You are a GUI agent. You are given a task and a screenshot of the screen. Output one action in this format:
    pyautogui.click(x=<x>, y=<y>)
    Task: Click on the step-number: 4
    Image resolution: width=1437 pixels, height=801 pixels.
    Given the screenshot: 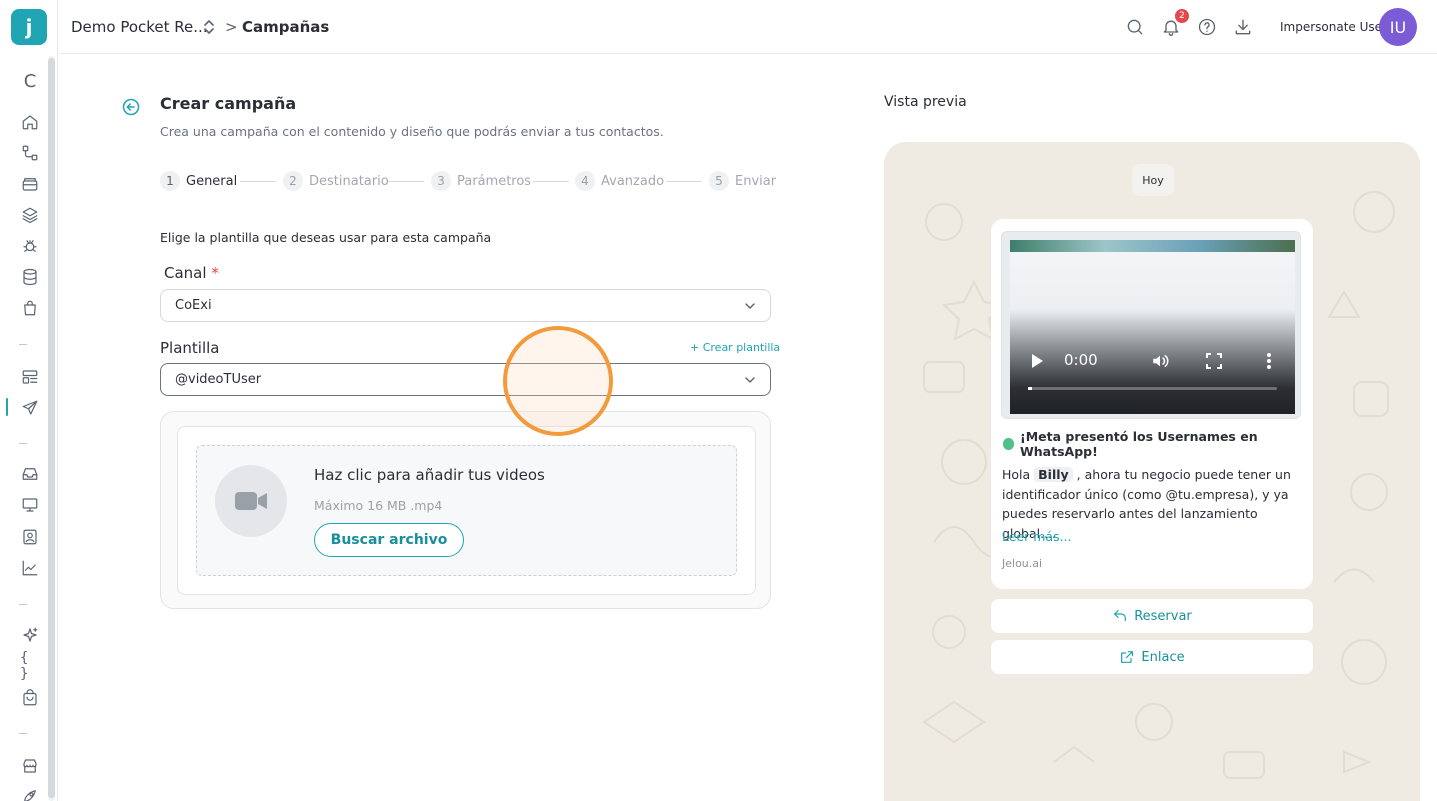 What is the action you would take?
    pyautogui.click(x=585, y=181)
    